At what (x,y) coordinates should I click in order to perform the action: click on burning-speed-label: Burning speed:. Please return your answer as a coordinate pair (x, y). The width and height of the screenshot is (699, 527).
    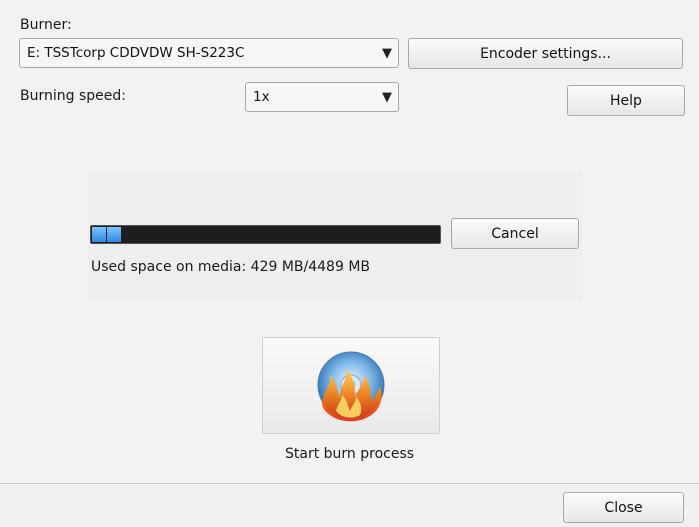
    Looking at the image, I should click on (73, 96).